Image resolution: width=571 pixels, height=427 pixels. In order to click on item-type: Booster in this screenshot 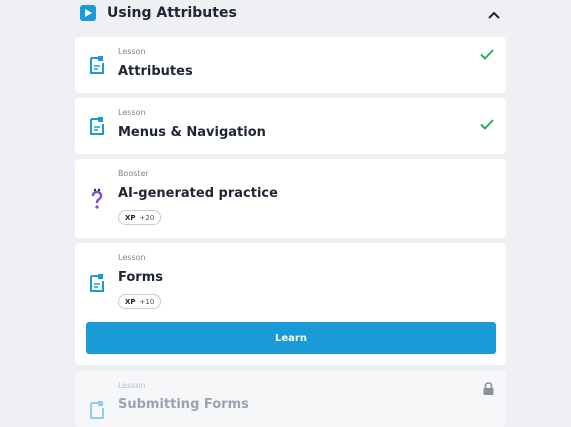, I will do `click(133, 173)`.